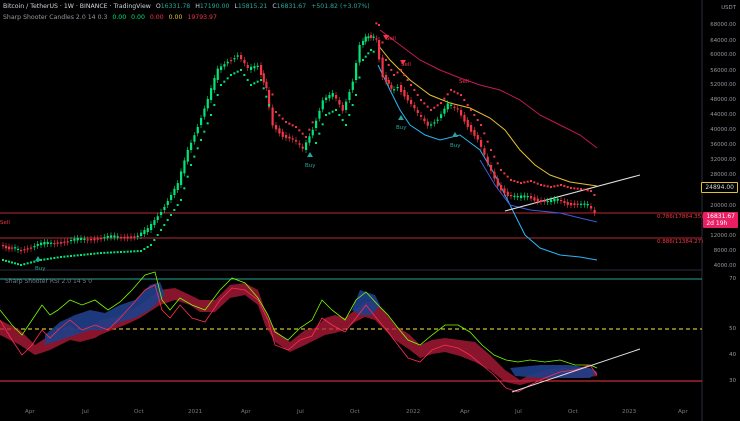 The image size is (740, 421). What do you see at coordinates (156, 17) in the screenshot?
I see `indicator-value: 0.00` at bounding box center [156, 17].